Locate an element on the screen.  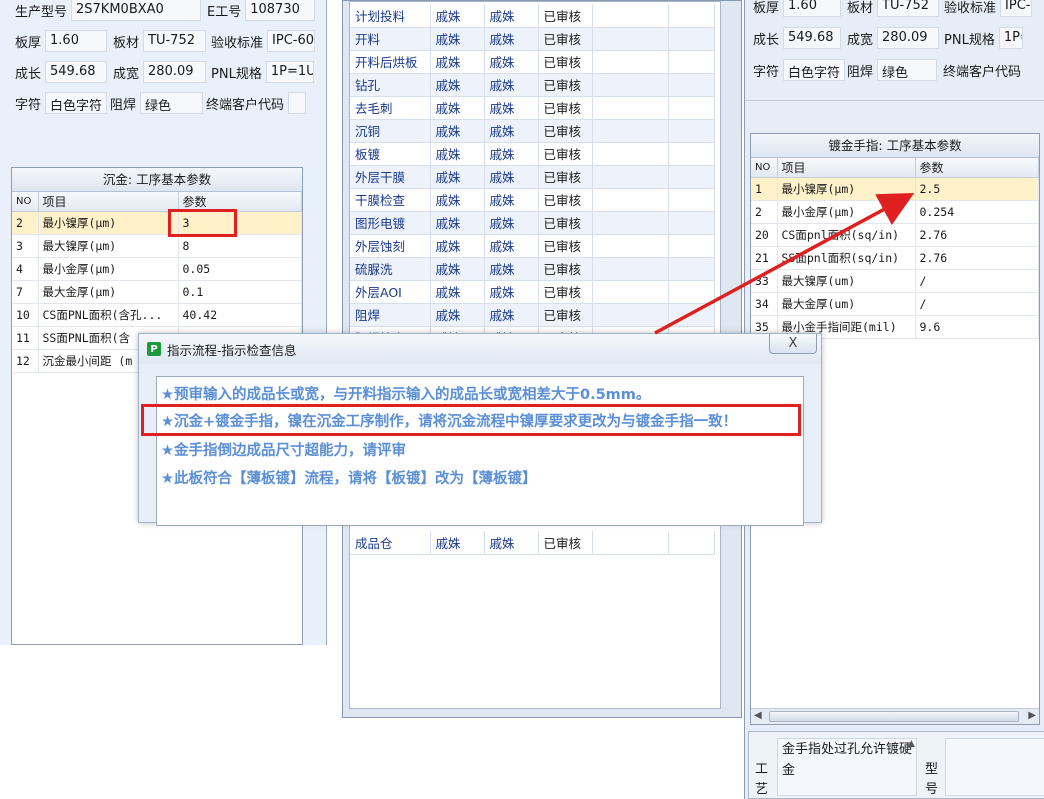
step-cell: 沉铜 is located at coordinates (390, 131).